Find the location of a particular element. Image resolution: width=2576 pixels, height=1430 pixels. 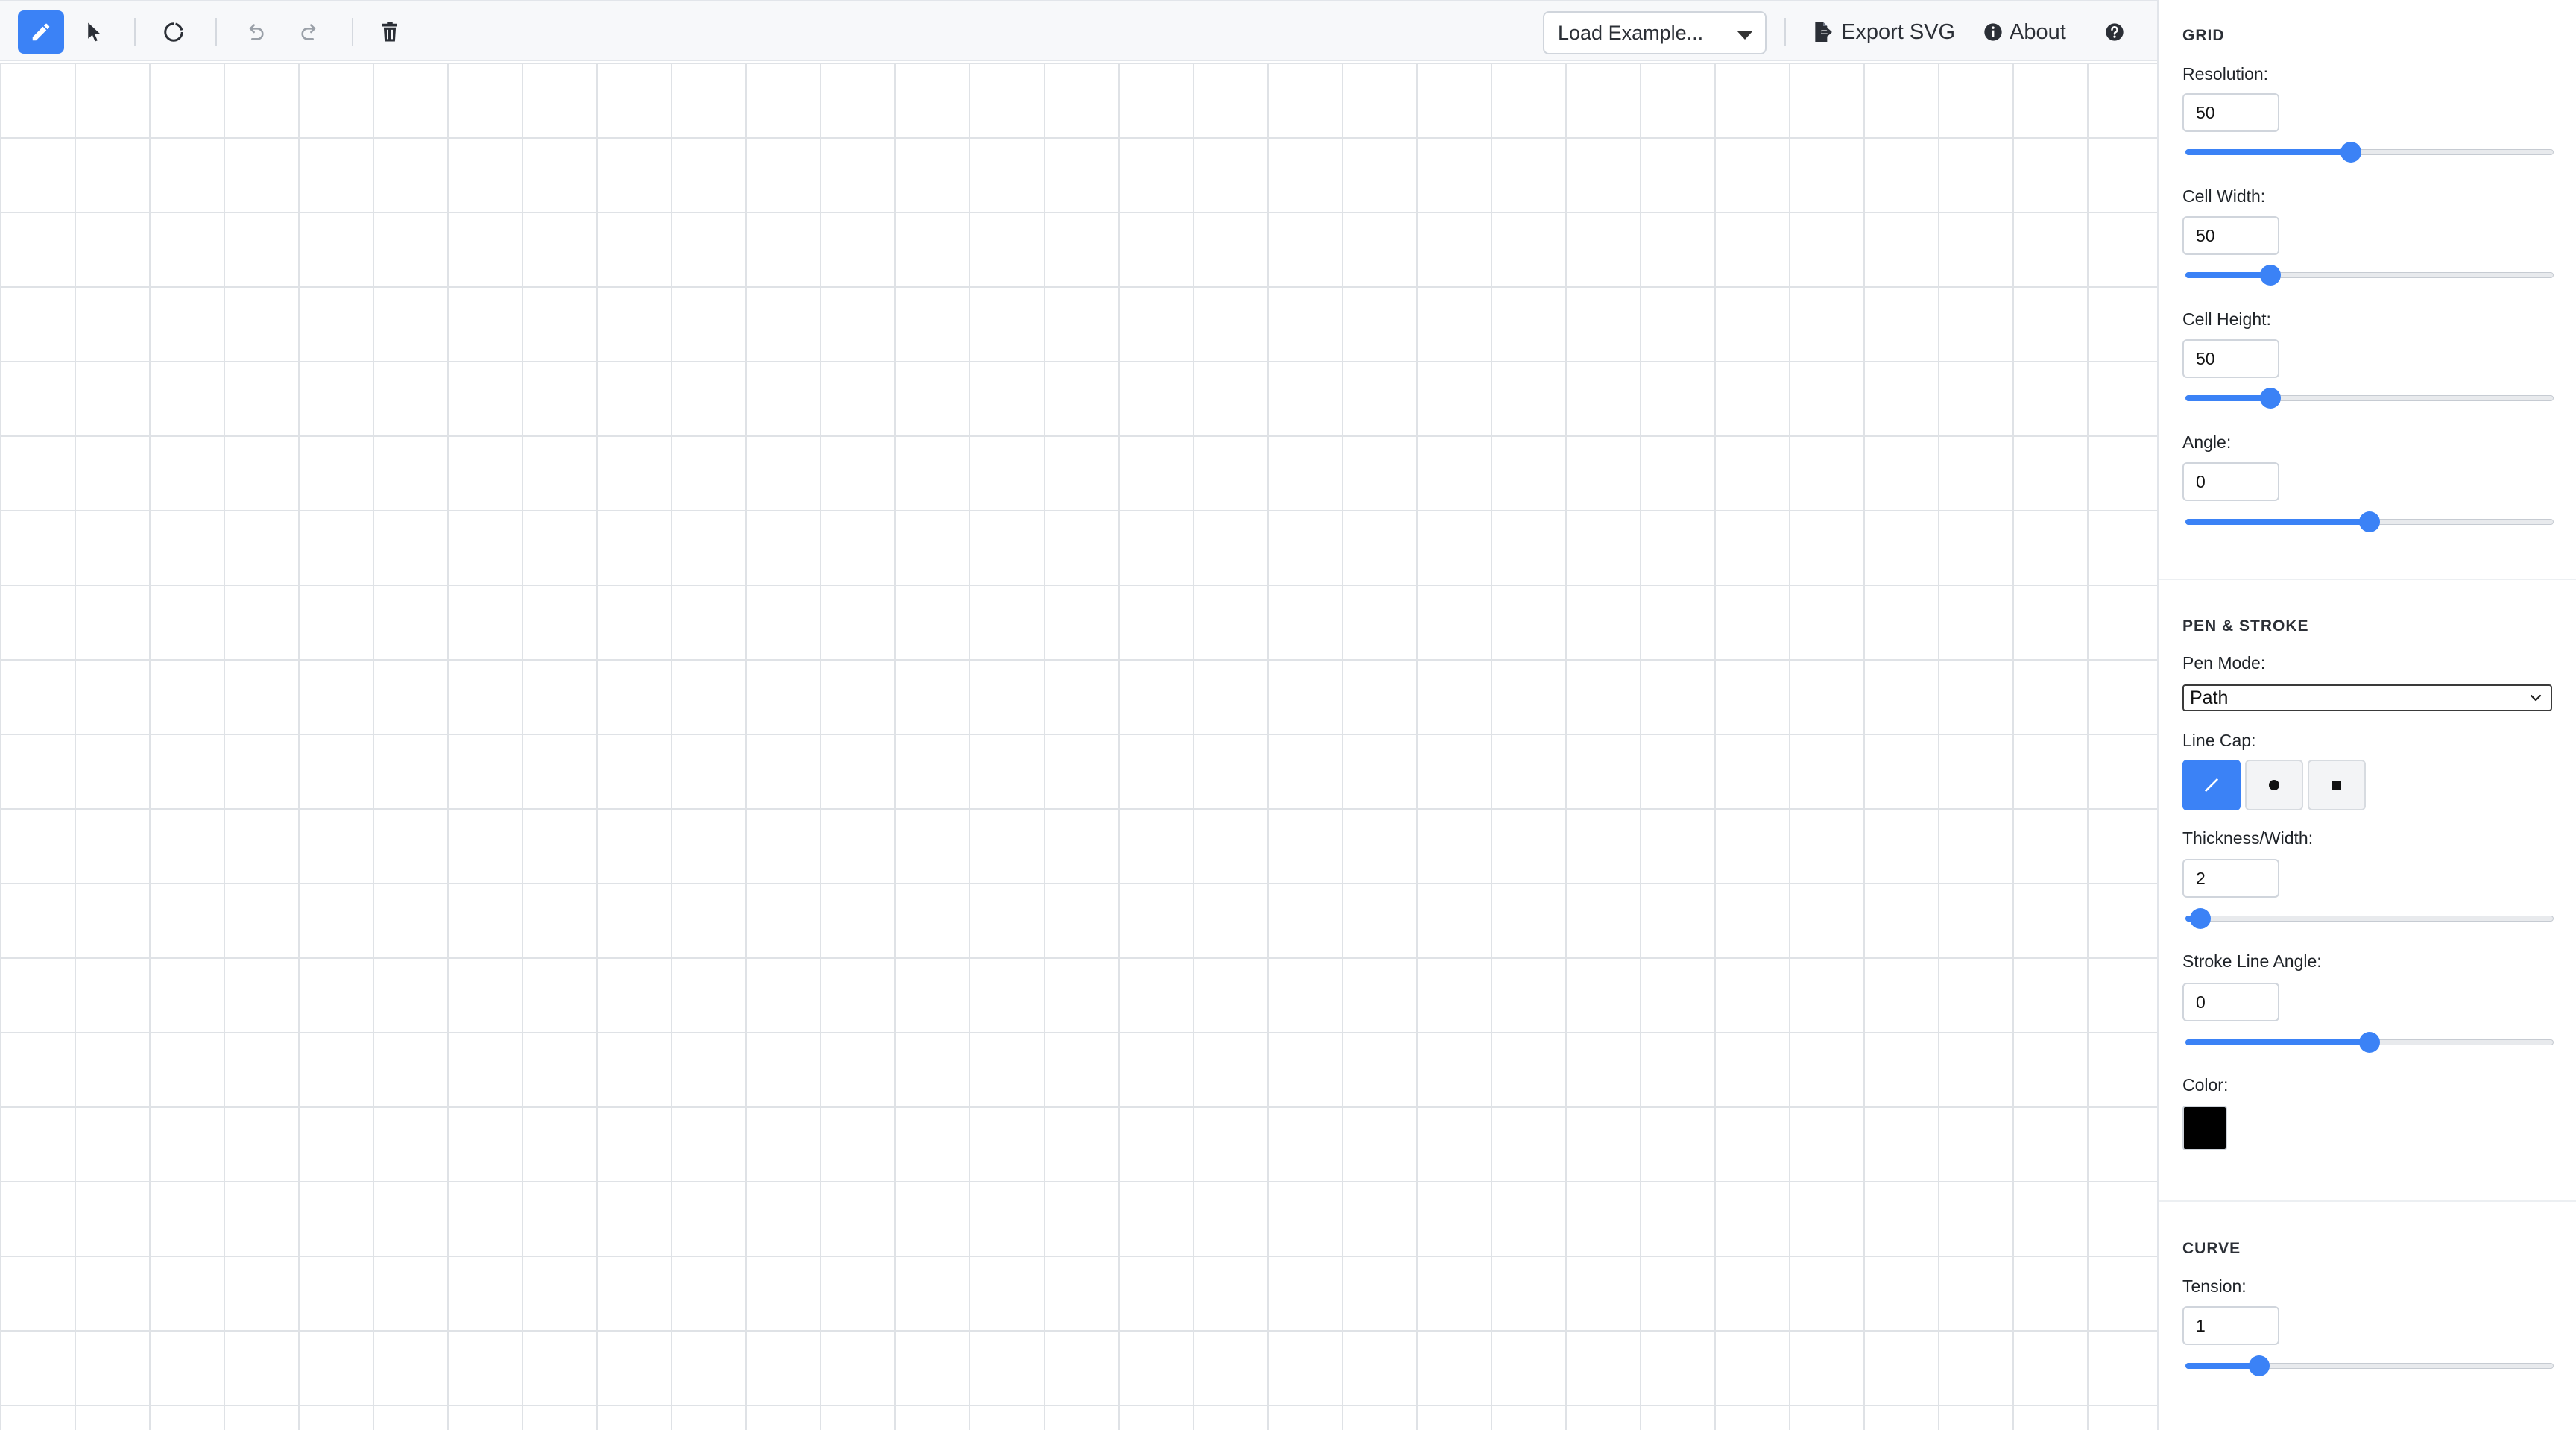

redo-icon is located at coordinates (309, 32).